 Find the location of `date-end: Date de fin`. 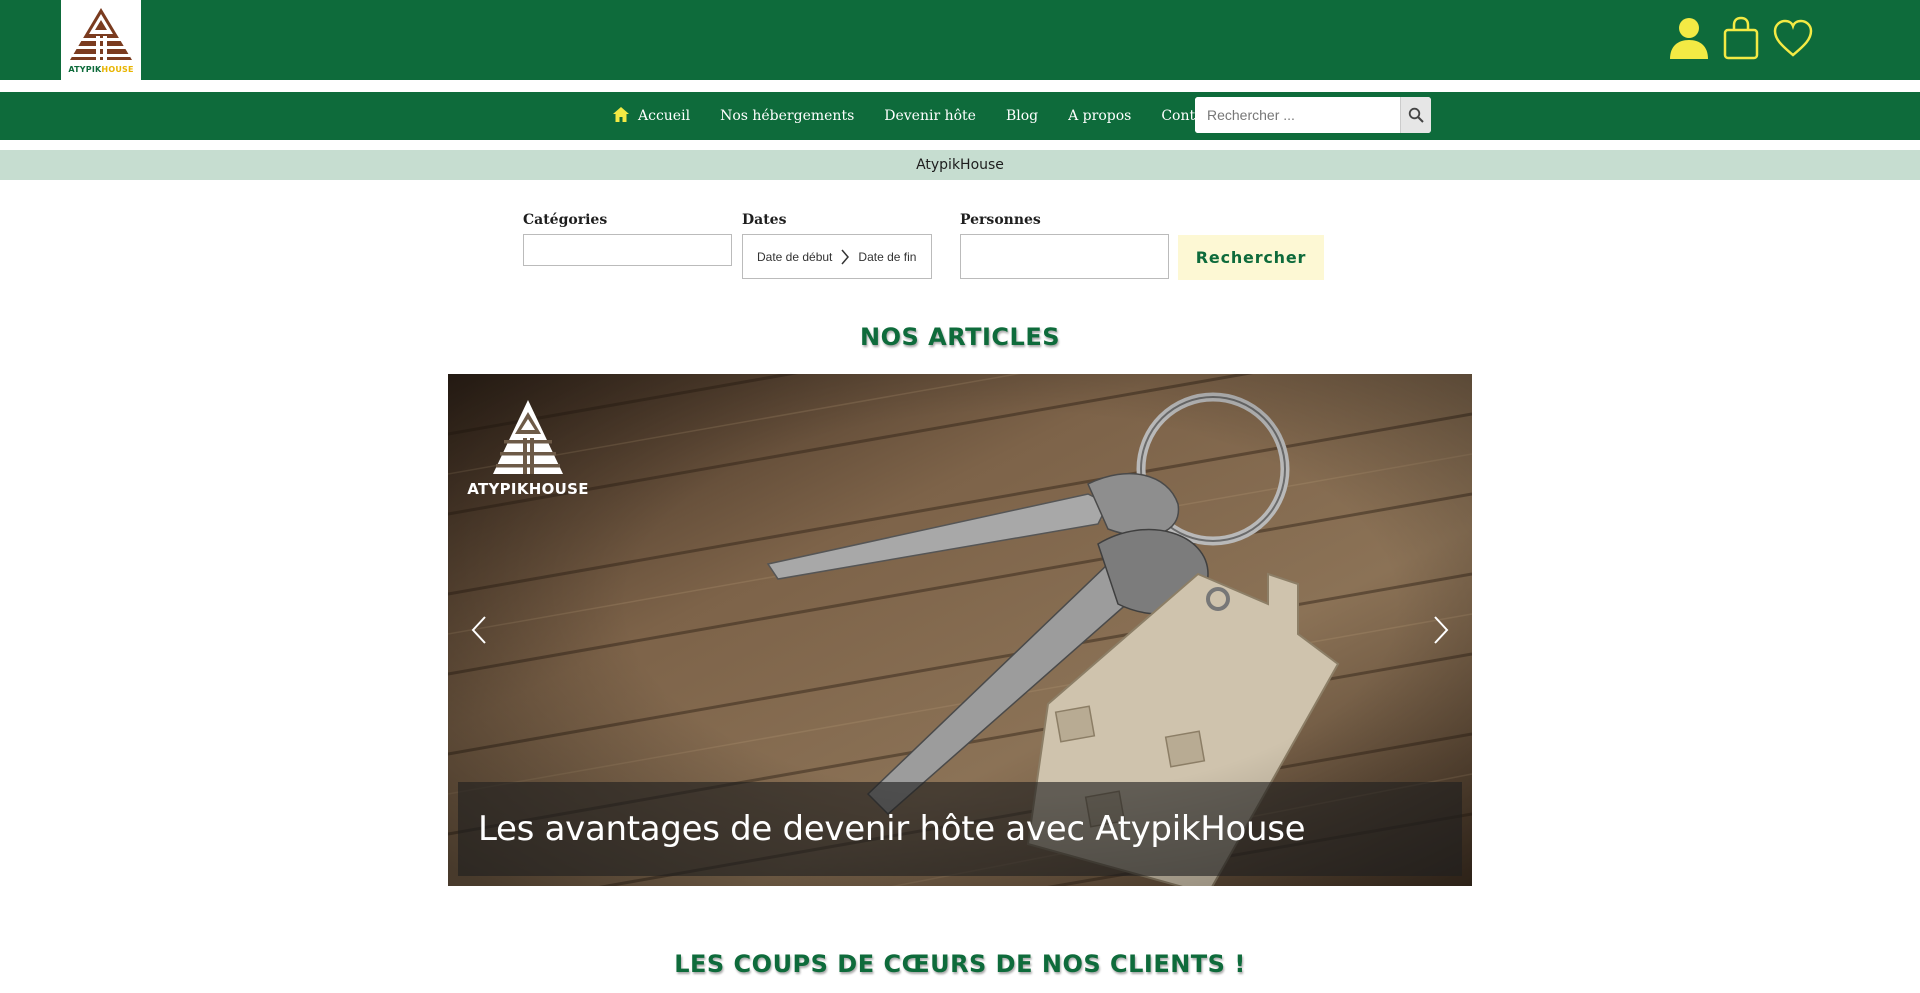

date-end: Date de fin is located at coordinates (887, 256).